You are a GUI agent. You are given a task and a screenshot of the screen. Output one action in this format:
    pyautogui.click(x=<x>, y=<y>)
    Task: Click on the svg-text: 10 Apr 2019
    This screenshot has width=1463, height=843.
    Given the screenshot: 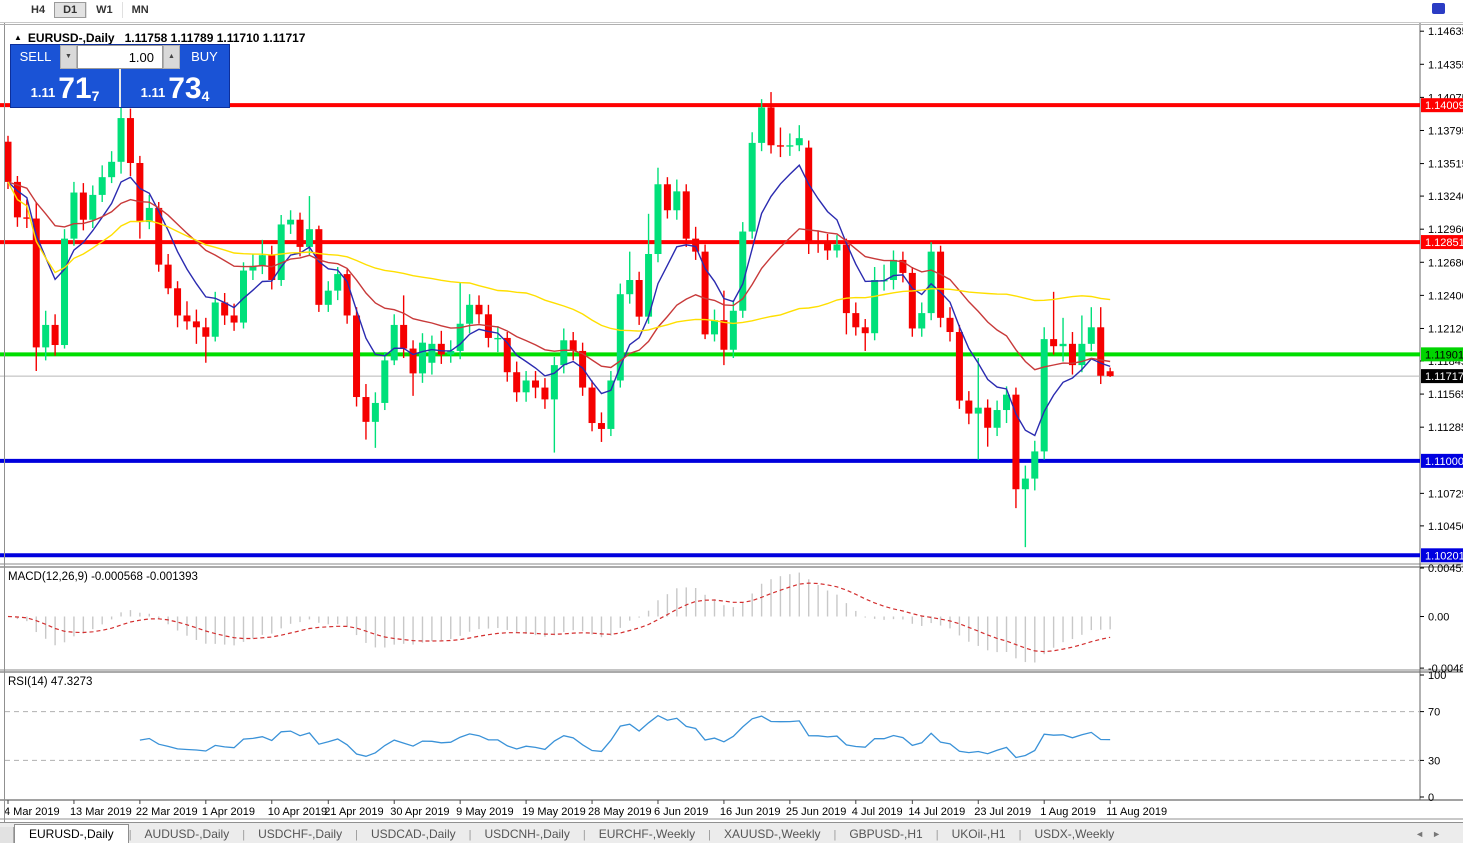 What is the action you would take?
    pyautogui.click(x=297, y=812)
    